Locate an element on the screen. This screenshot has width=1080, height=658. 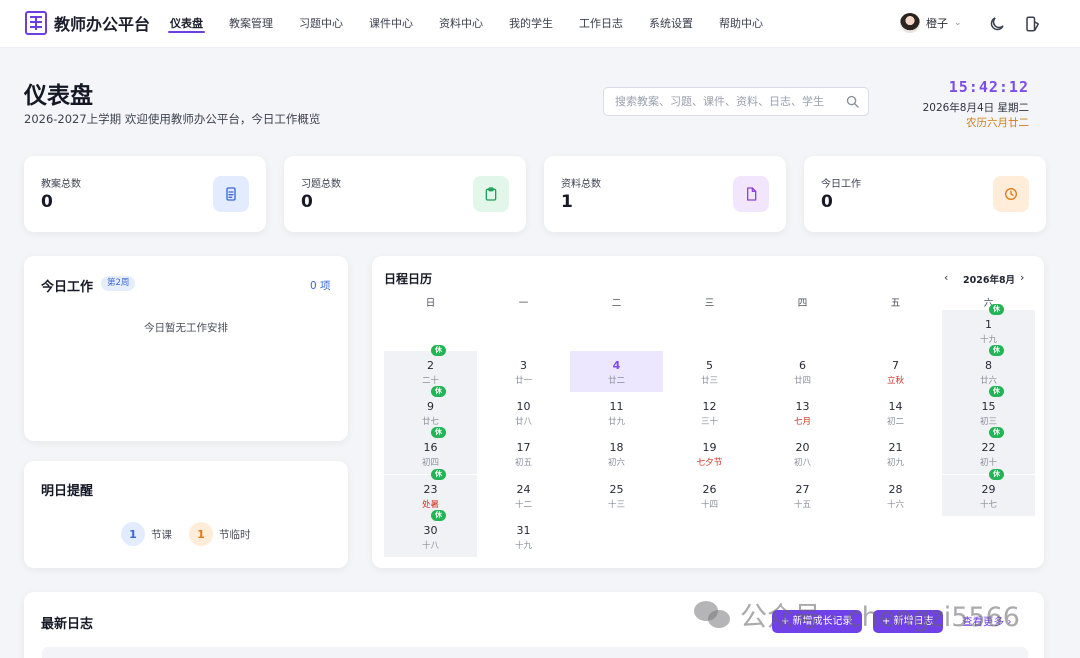
calendar-day: 4 廿二 is located at coordinates (616, 371).